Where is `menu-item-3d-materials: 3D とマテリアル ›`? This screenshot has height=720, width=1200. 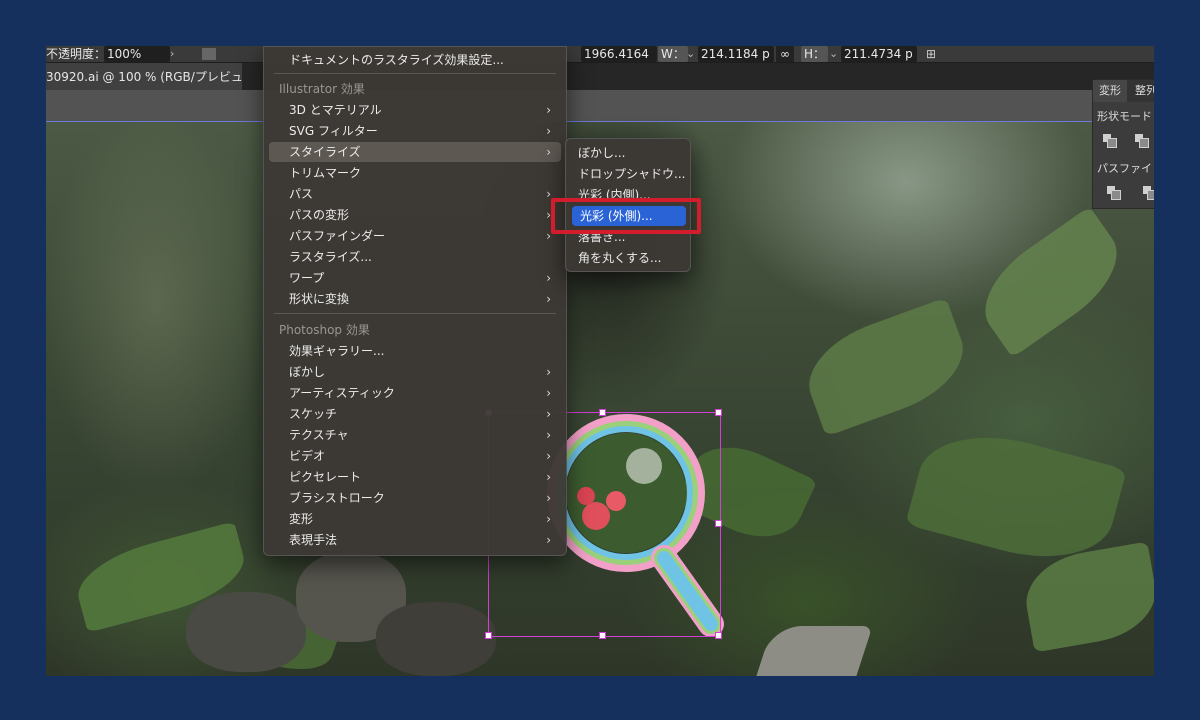 menu-item-3d-materials: 3D とマテリアル › is located at coordinates (415, 110).